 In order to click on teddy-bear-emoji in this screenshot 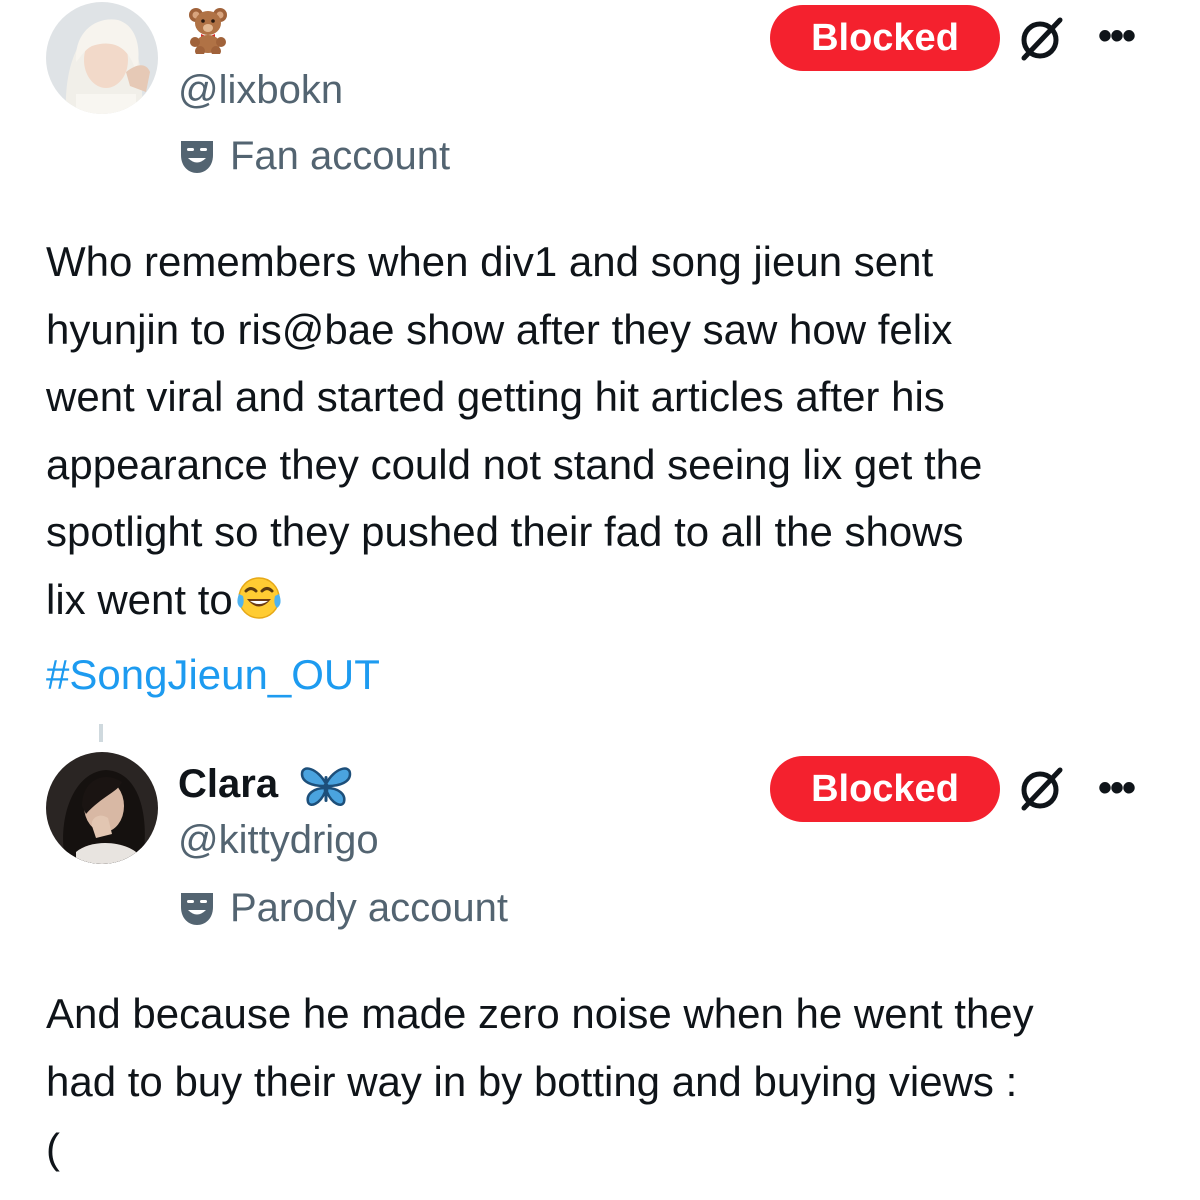, I will do `click(208, 32)`.